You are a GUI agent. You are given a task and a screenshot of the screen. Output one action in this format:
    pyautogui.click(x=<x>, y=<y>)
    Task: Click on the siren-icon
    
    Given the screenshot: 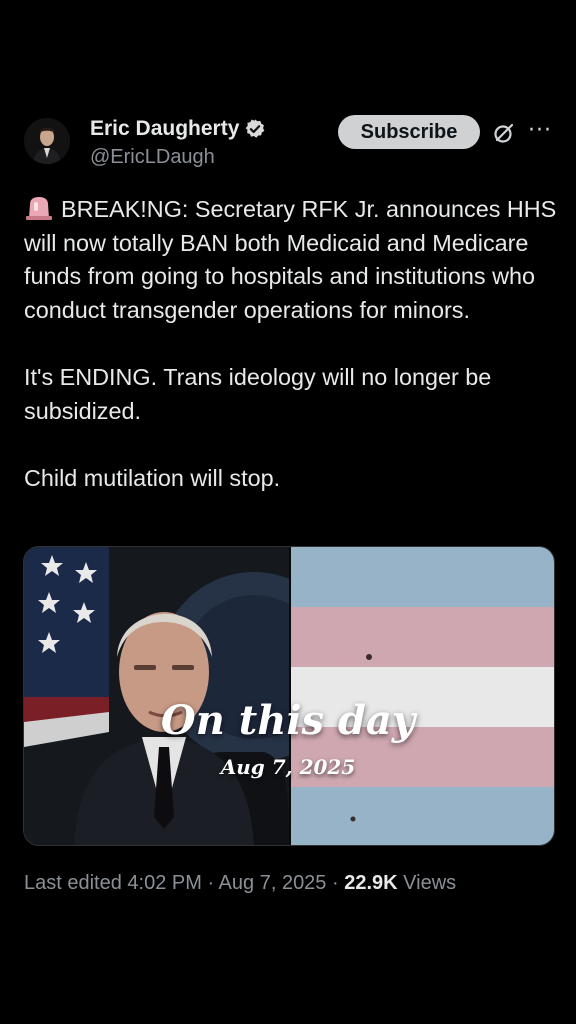 What is the action you would take?
    pyautogui.click(x=39, y=208)
    